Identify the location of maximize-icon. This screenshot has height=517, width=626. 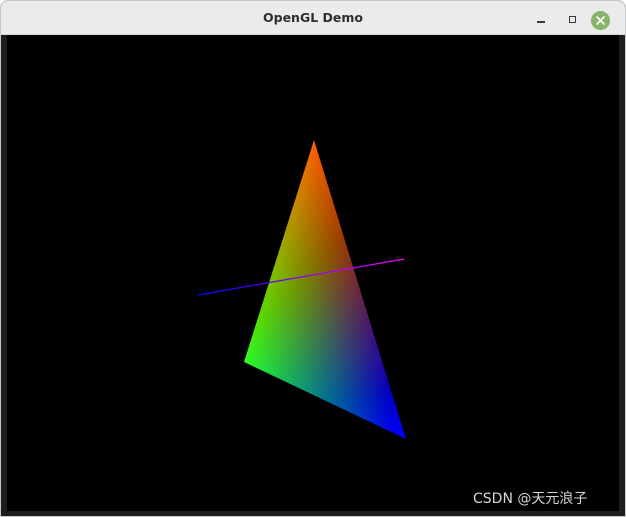
(572, 19).